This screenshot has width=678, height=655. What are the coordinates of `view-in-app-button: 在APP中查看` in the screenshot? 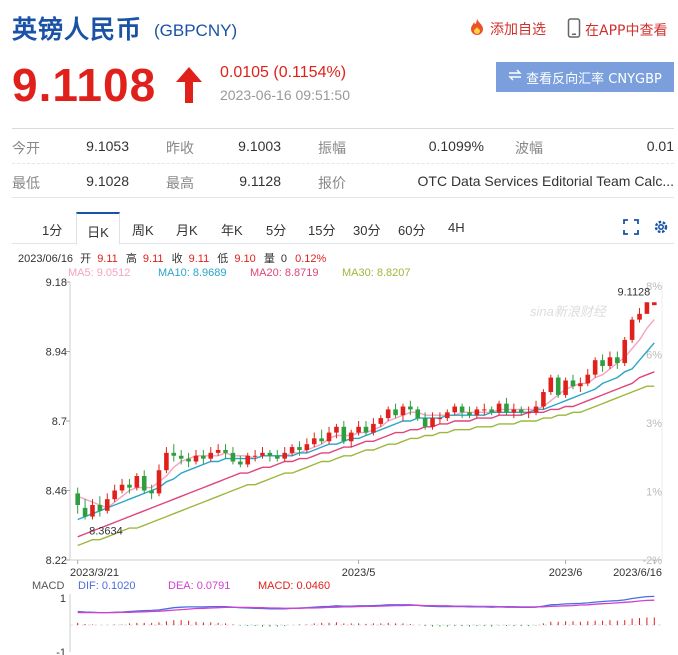 It's located at (617, 30).